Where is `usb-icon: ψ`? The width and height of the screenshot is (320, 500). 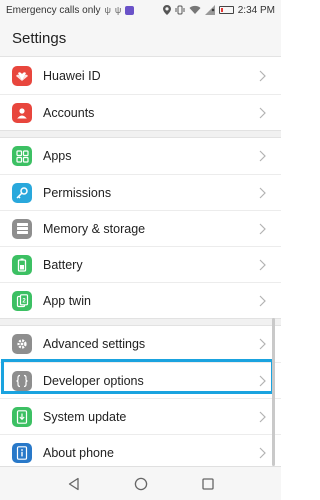 usb-icon: ψ is located at coordinates (107, 10).